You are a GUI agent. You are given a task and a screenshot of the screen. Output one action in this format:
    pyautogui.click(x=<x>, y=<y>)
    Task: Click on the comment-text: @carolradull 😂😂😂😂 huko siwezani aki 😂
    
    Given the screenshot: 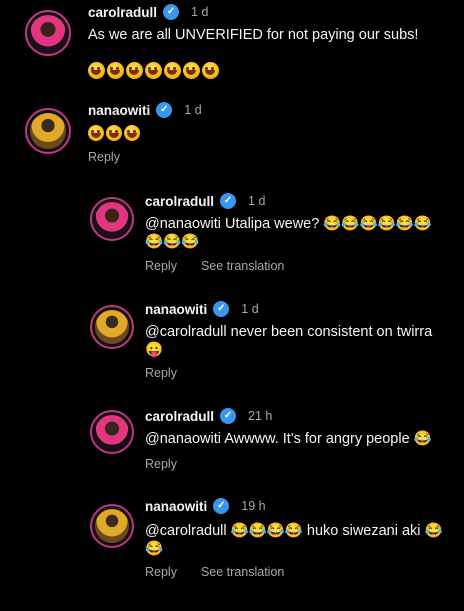 What is the action you would take?
    pyautogui.click(x=294, y=531)
    